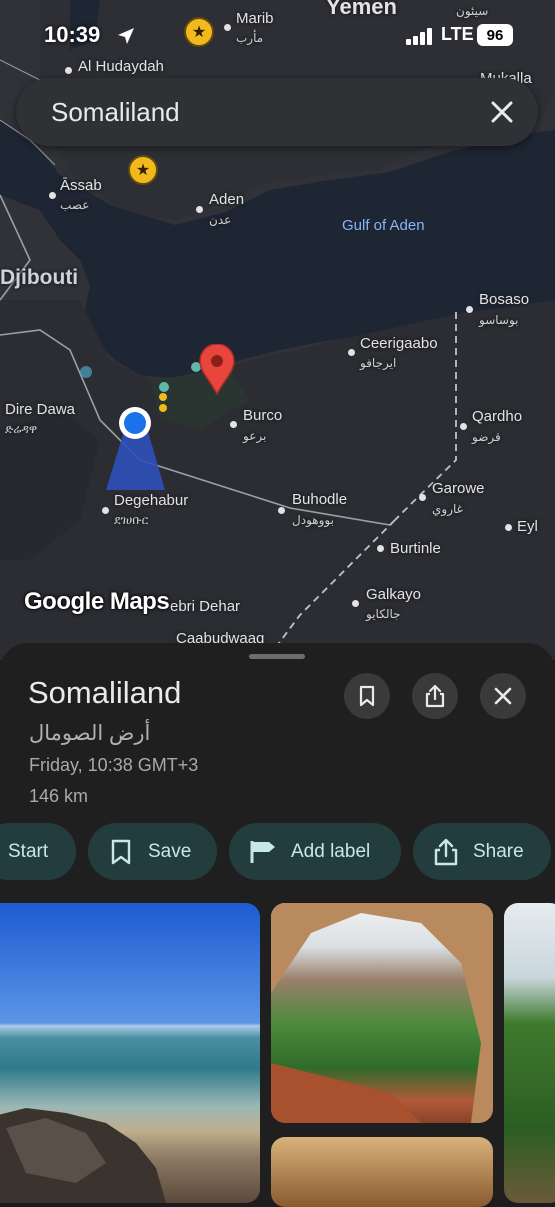 The image size is (555, 1207). I want to click on google-maps-watermark: Google Maps, so click(97, 601).